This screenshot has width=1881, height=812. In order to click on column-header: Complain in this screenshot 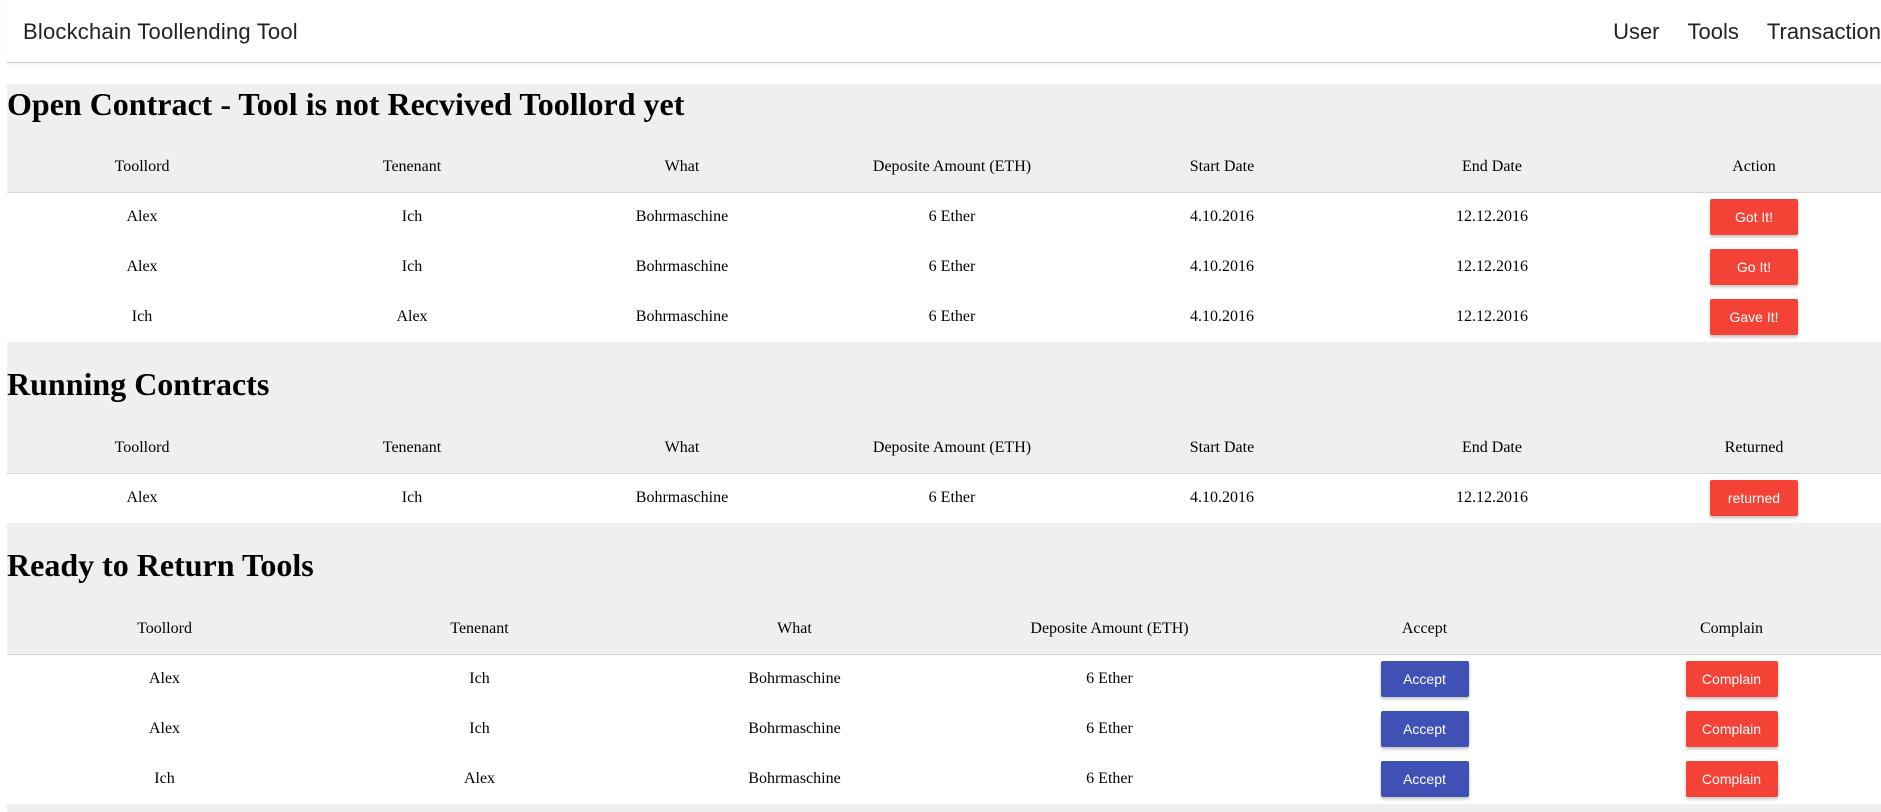, I will do `click(1731, 629)`.